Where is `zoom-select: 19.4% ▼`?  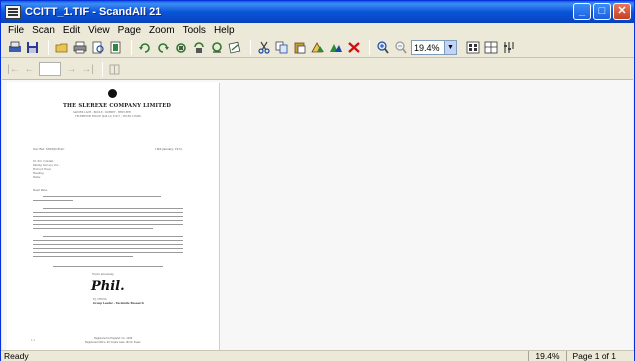 zoom-select: 19.4% ▼ is located at coordinates (434, 47).